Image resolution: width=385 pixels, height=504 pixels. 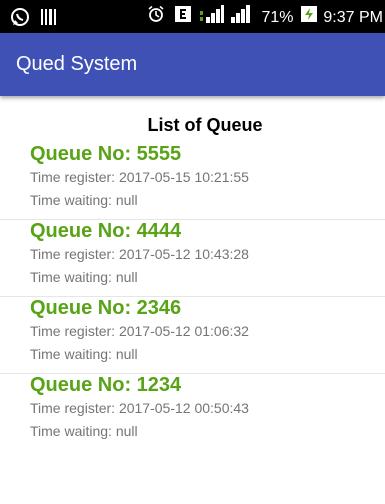 I want to click on e-notification-icon, so click(x=183, y=17).